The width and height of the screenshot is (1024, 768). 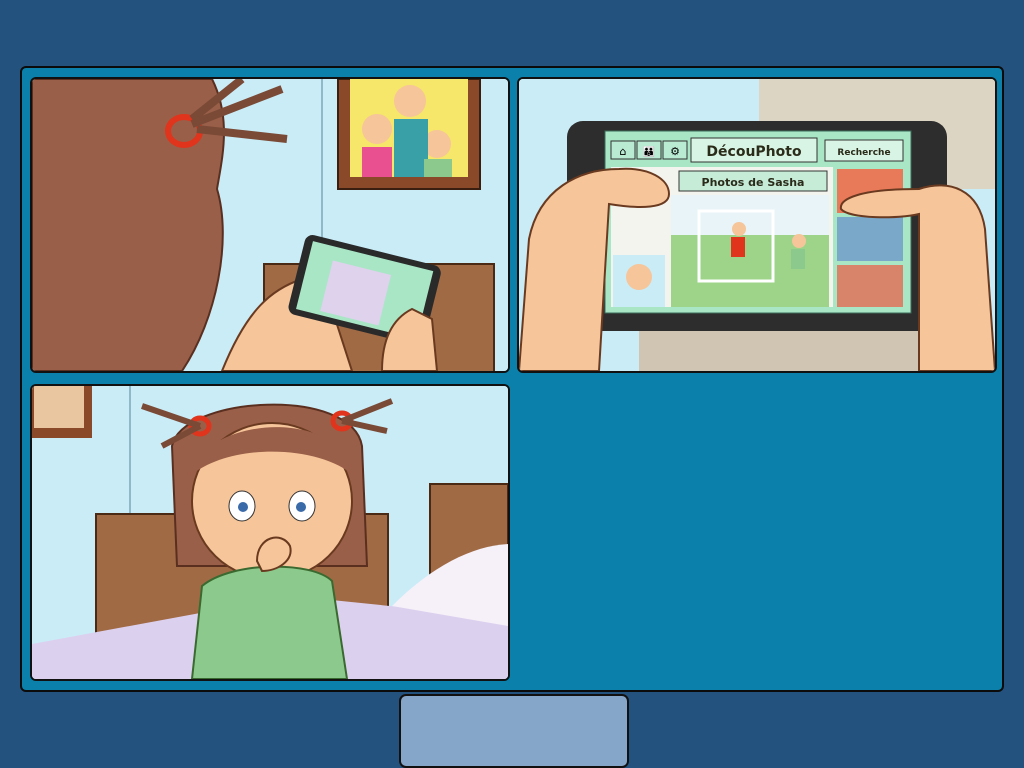 What do you see at coordinates (649, 151) in the screenshot?
I see `people-icon: 👪` at bounding box center [649, 151].